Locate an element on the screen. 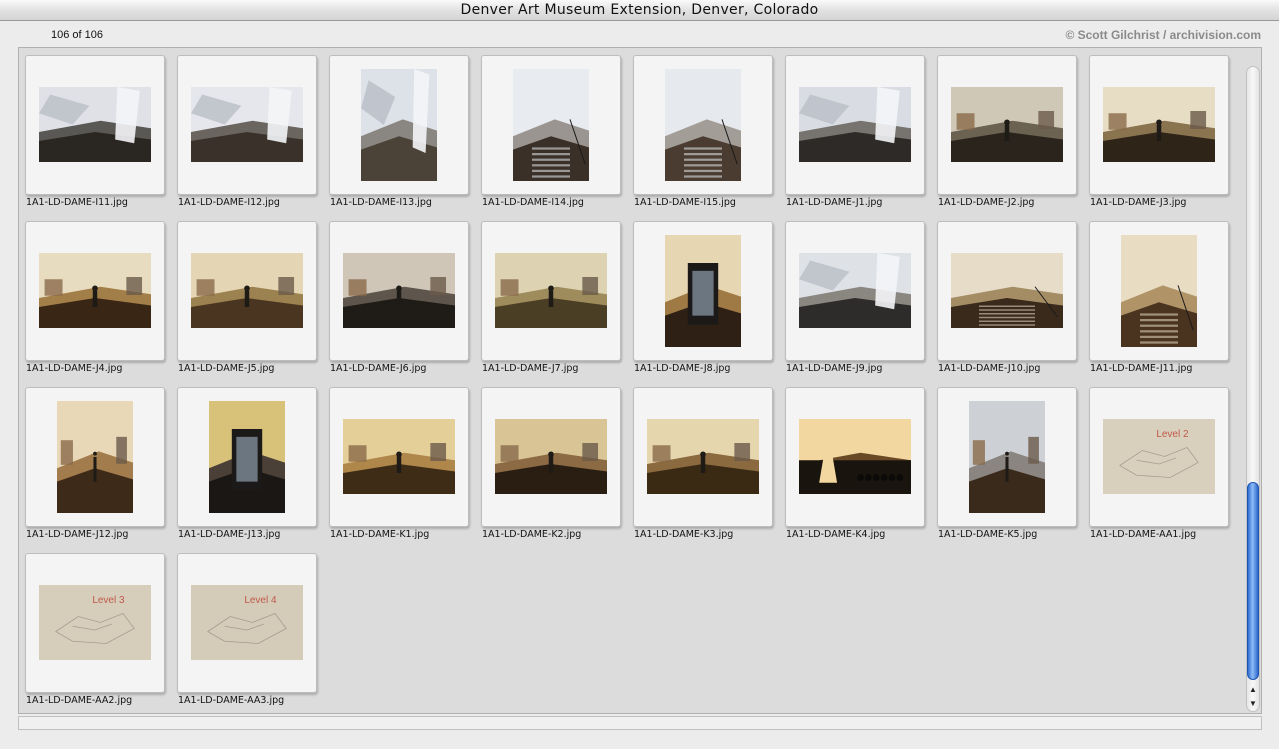  thumbnail-item: 1A1-LD-DAME-J5.jpg is located at coordinates (247, 304).